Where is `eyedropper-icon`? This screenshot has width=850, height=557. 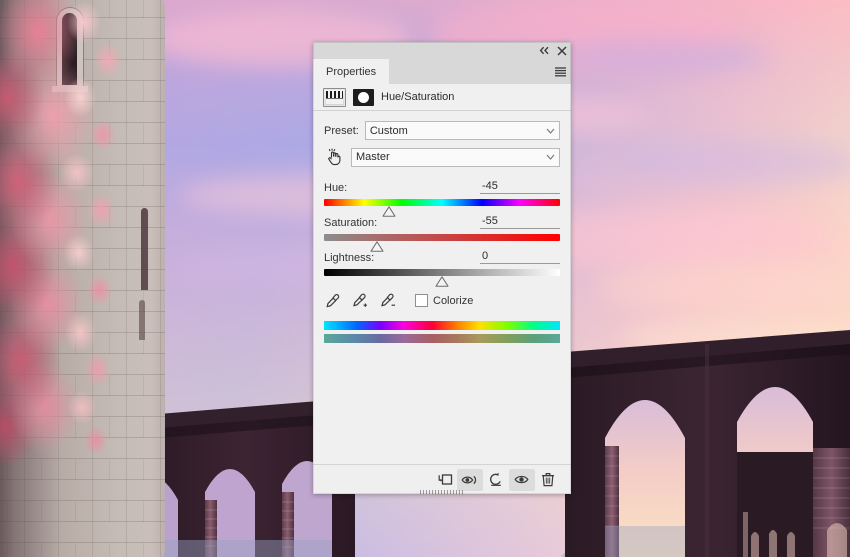
eyedropper-icon is located at coordinates (332, 300).